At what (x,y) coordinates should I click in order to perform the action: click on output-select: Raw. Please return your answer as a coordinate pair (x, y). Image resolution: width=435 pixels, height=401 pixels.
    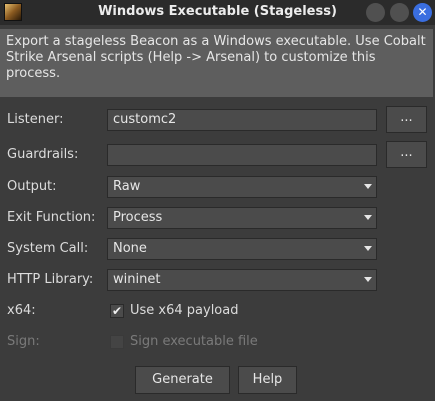
    Looking at the image, I should click on (242, 187).